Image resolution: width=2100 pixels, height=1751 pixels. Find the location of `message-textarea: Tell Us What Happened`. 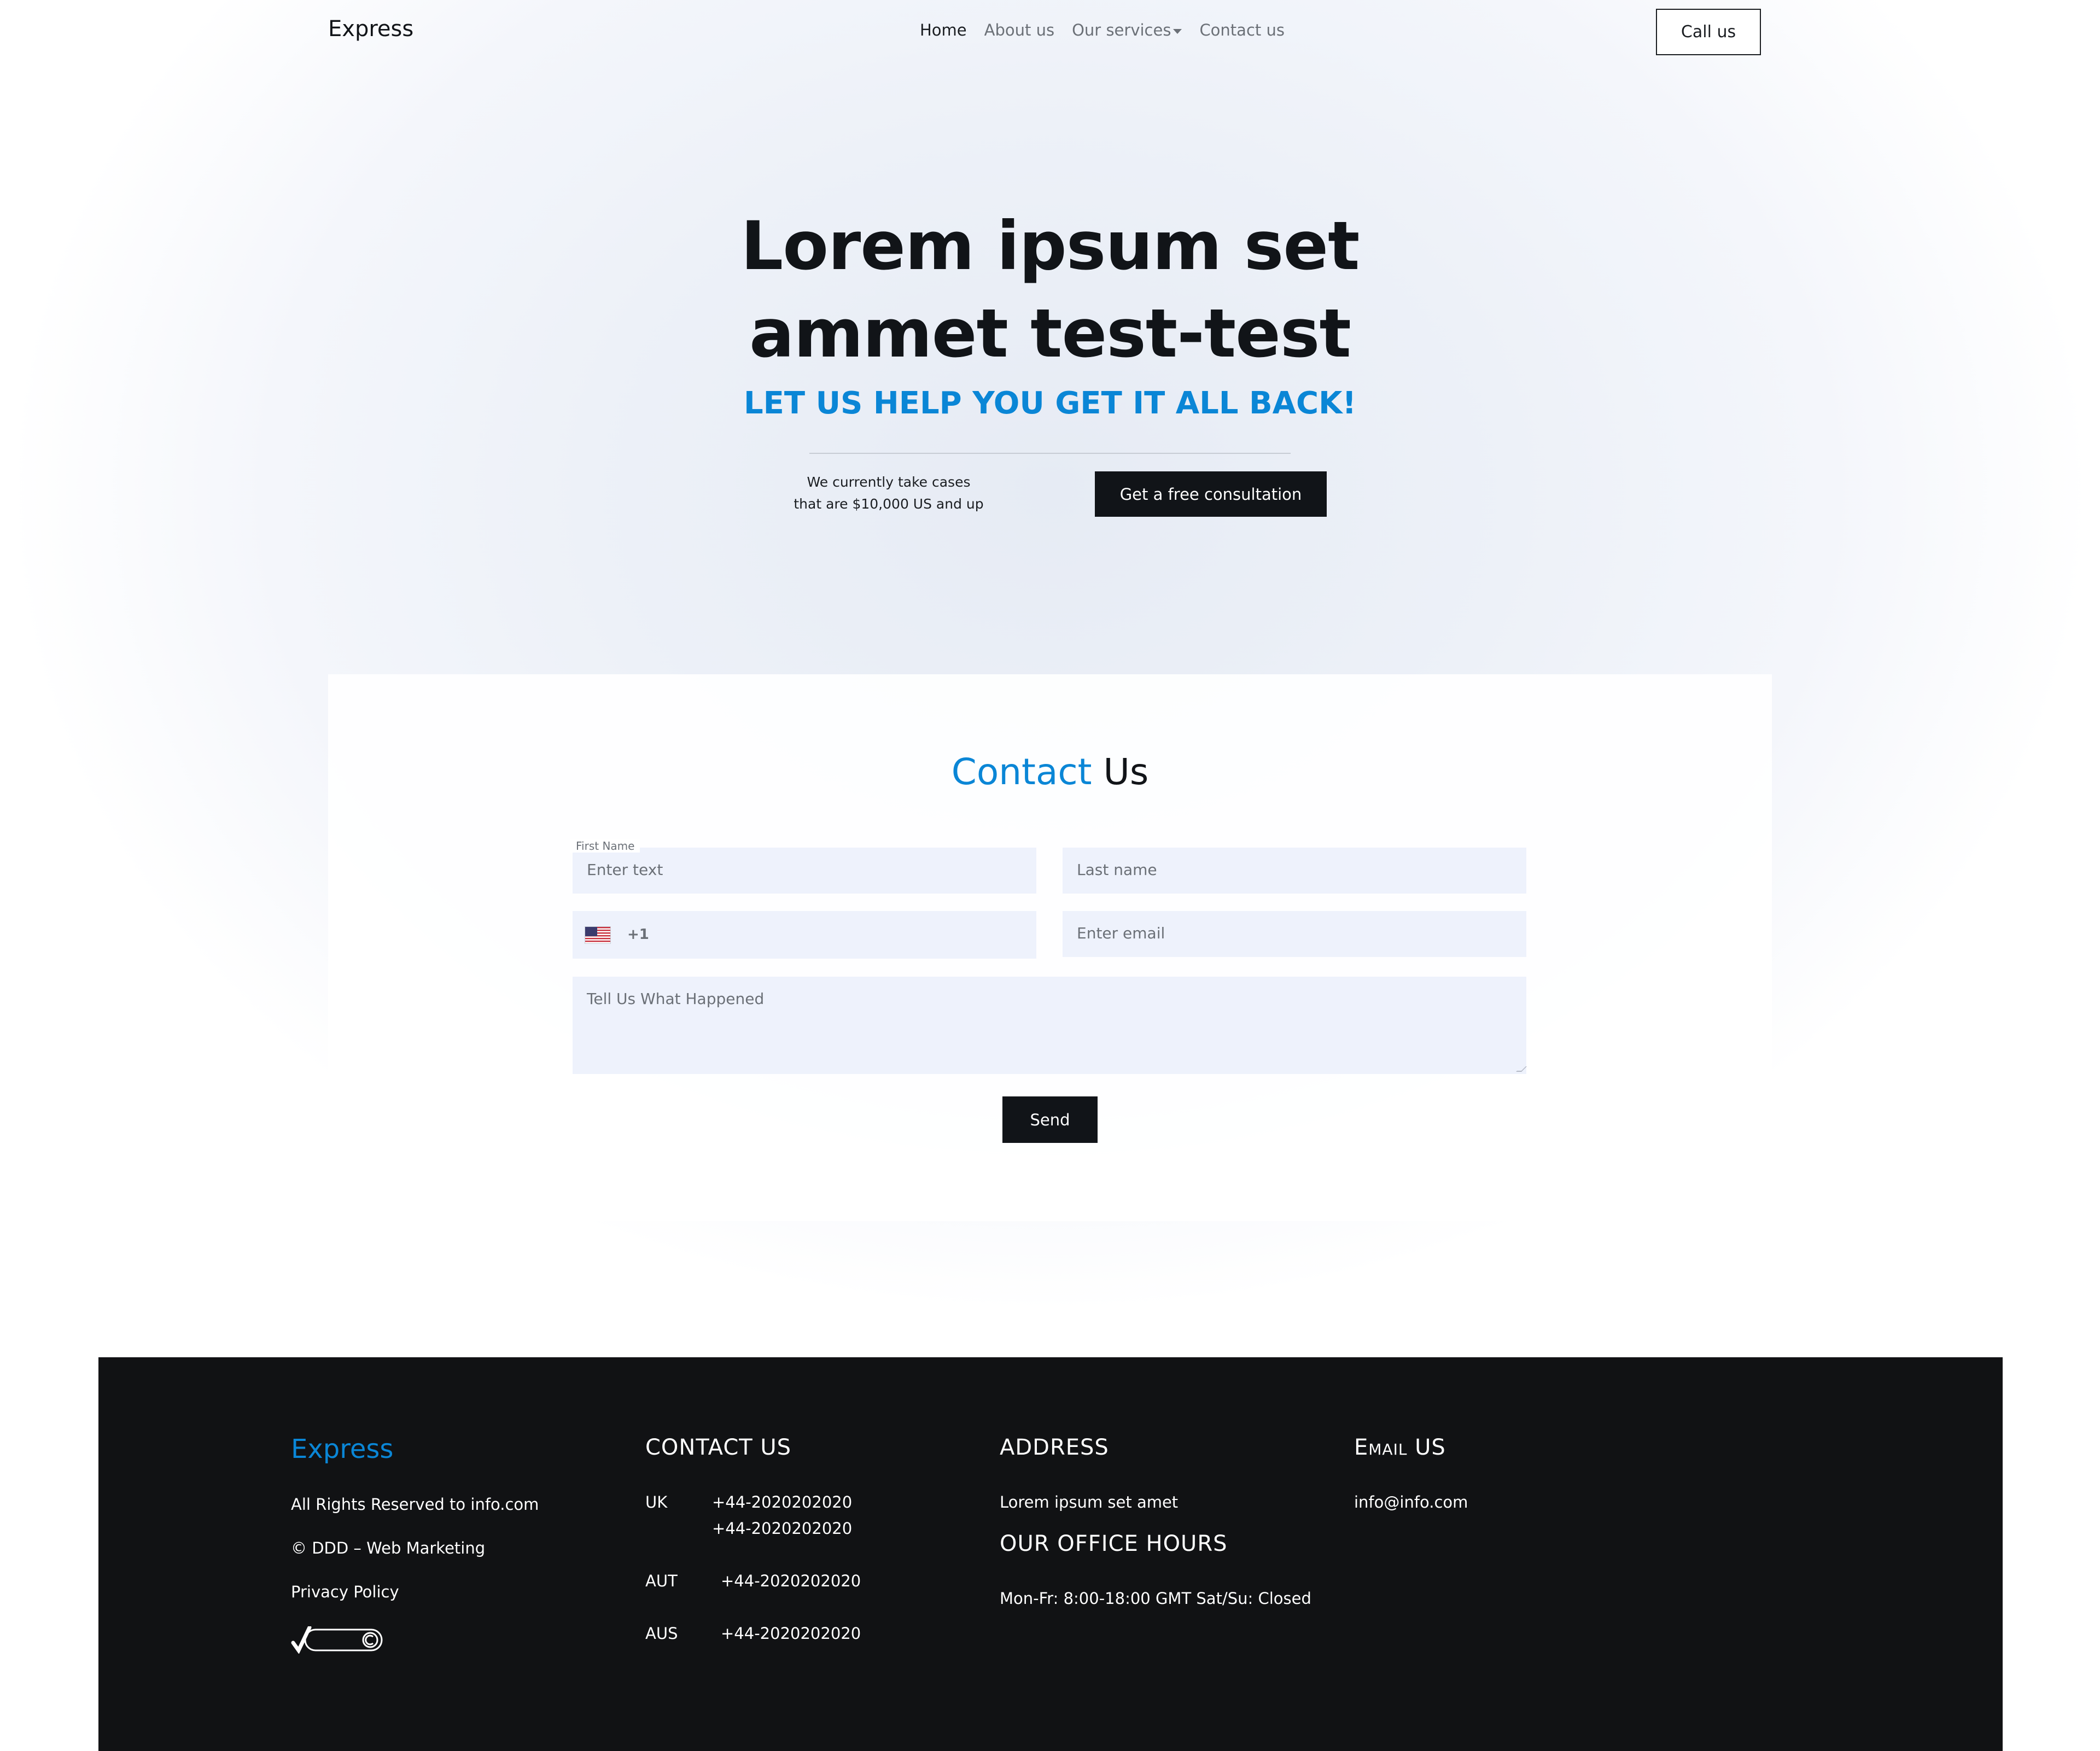

message-textarea: Tell Us What Happened is located at coordinates (1050, 1025).